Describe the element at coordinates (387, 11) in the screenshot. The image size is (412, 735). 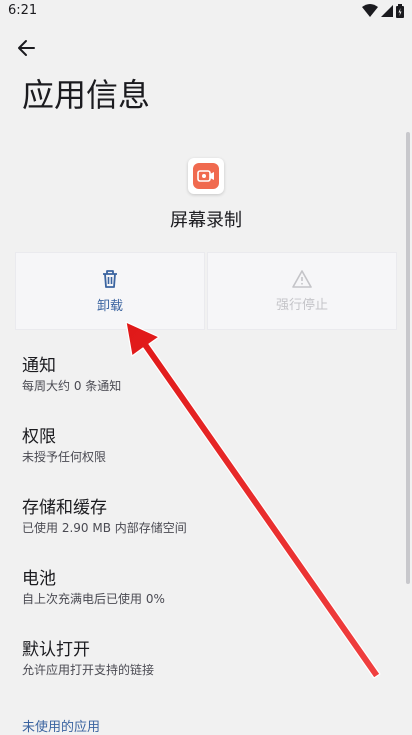
I see `signal-icon` at that location.